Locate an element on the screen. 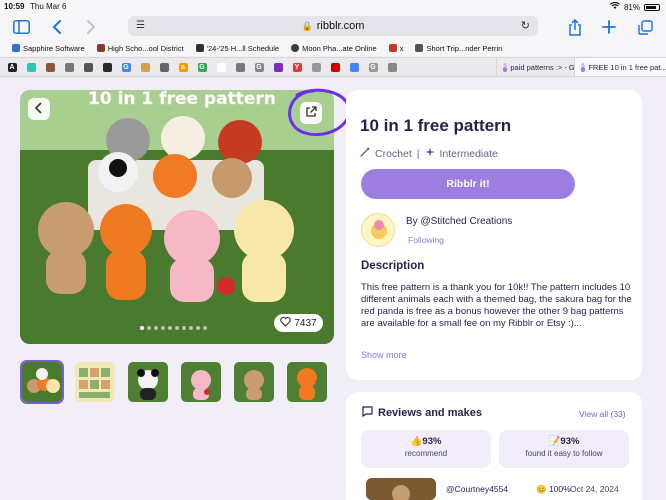  page-title: 10 in 1 free pattern is located at coordinates (436, 125).